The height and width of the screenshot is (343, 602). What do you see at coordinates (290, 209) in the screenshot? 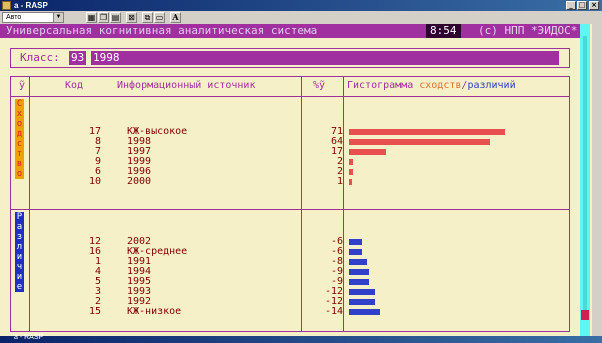
I see `section-divider` at bounding box center [290, 209].